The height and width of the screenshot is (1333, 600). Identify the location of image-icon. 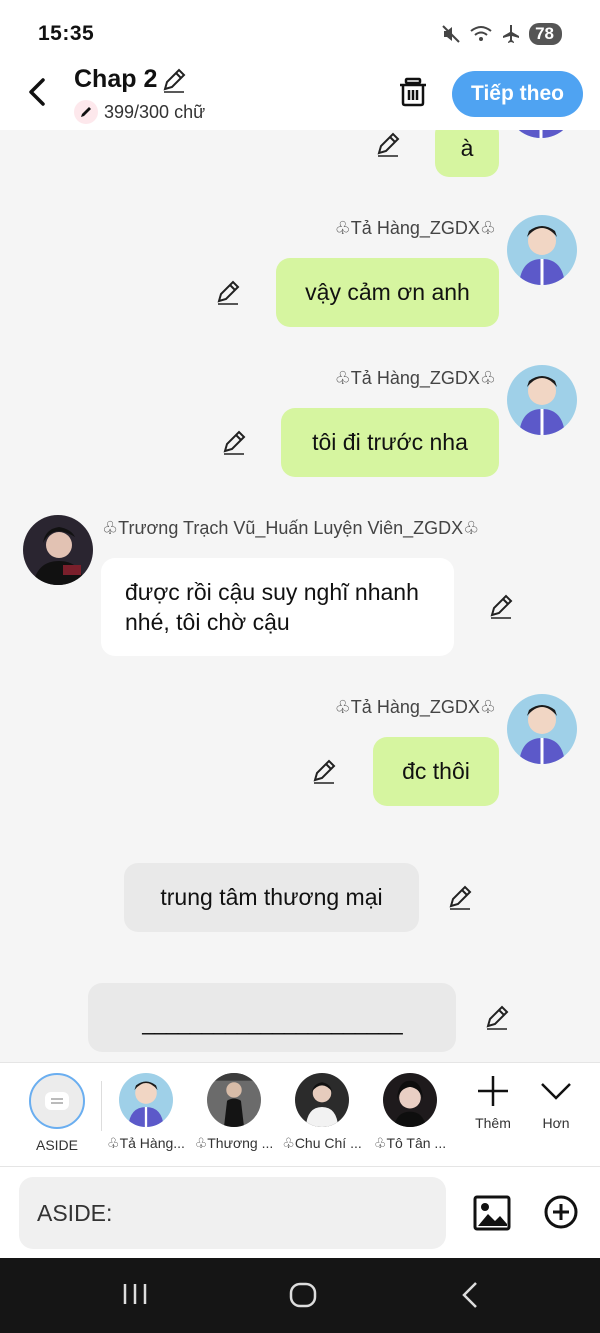
(492, 1215).